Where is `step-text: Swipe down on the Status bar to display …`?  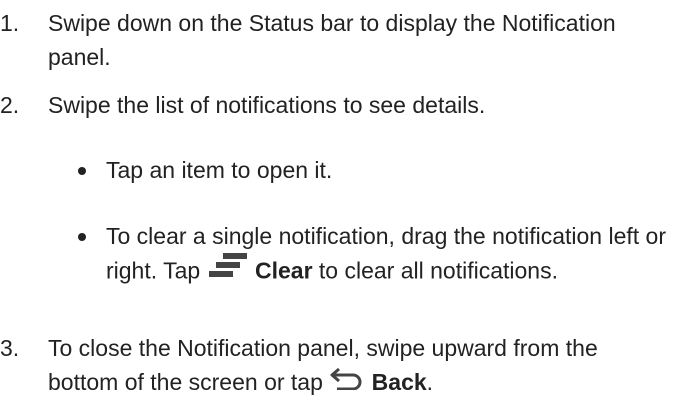
step-text: Swipe down on the Status bar to display … is located at coordinates (332, 40).